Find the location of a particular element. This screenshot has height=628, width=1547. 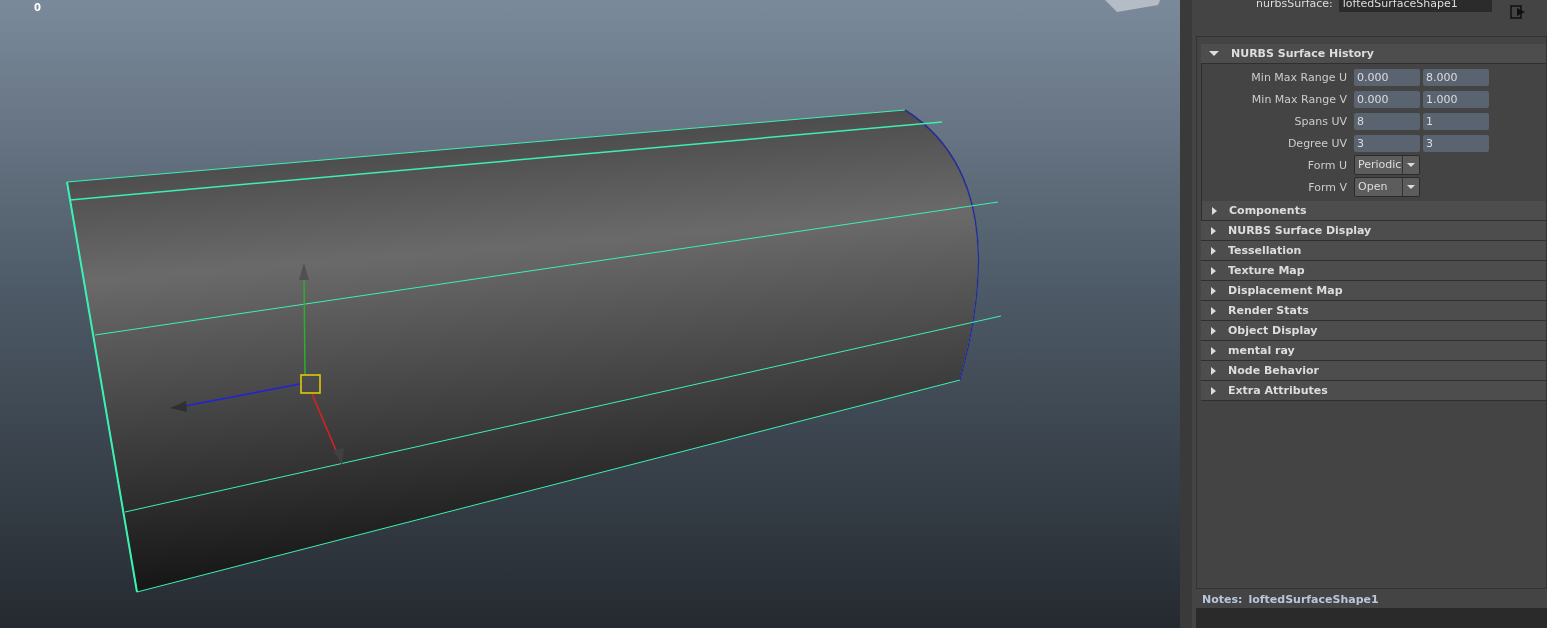

section-header: Object Display is located at coordinates (1373, 331).